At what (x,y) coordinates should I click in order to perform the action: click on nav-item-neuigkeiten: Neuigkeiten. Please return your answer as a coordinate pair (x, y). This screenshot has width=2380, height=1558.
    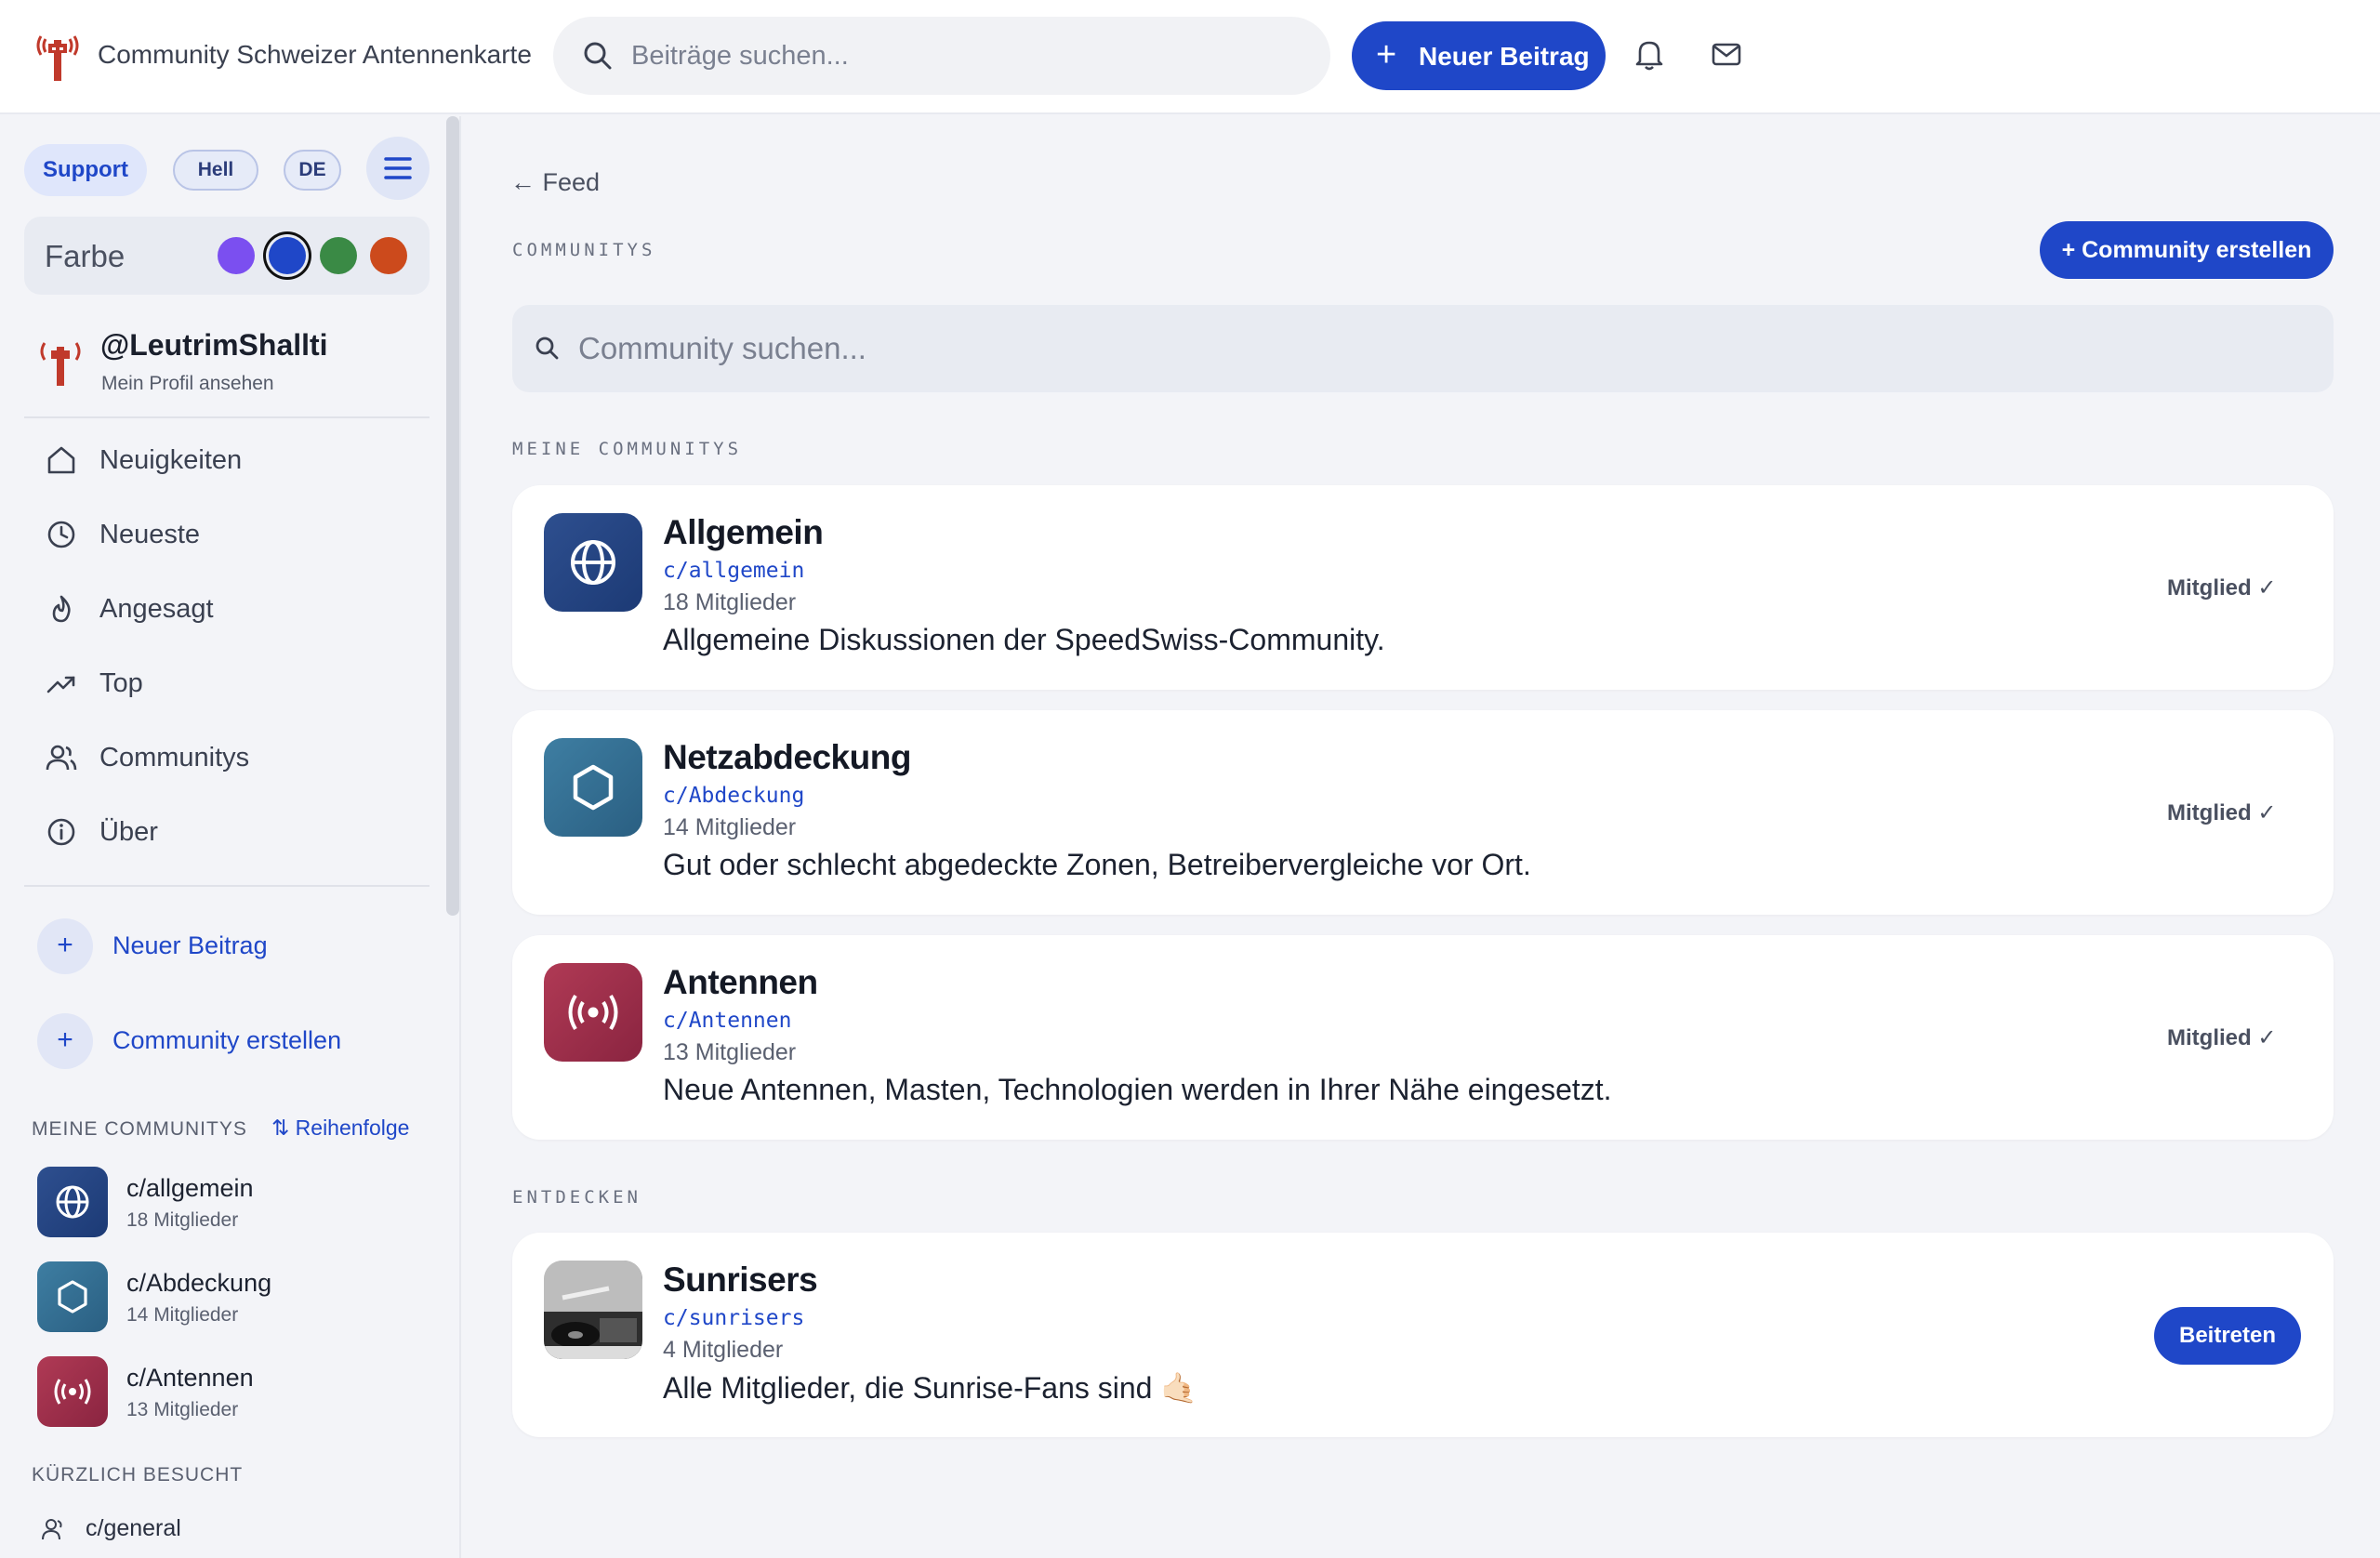
    Looking at the image, I should click on (223, 460).